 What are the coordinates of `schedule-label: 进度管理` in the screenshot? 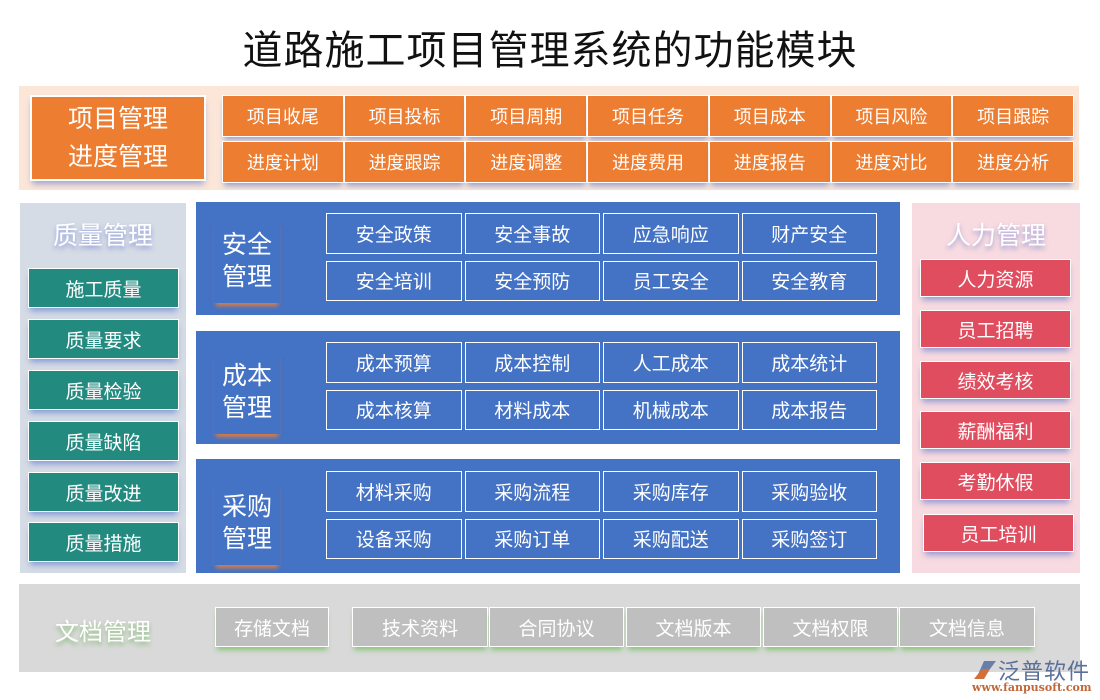 It's located at (117, 156).